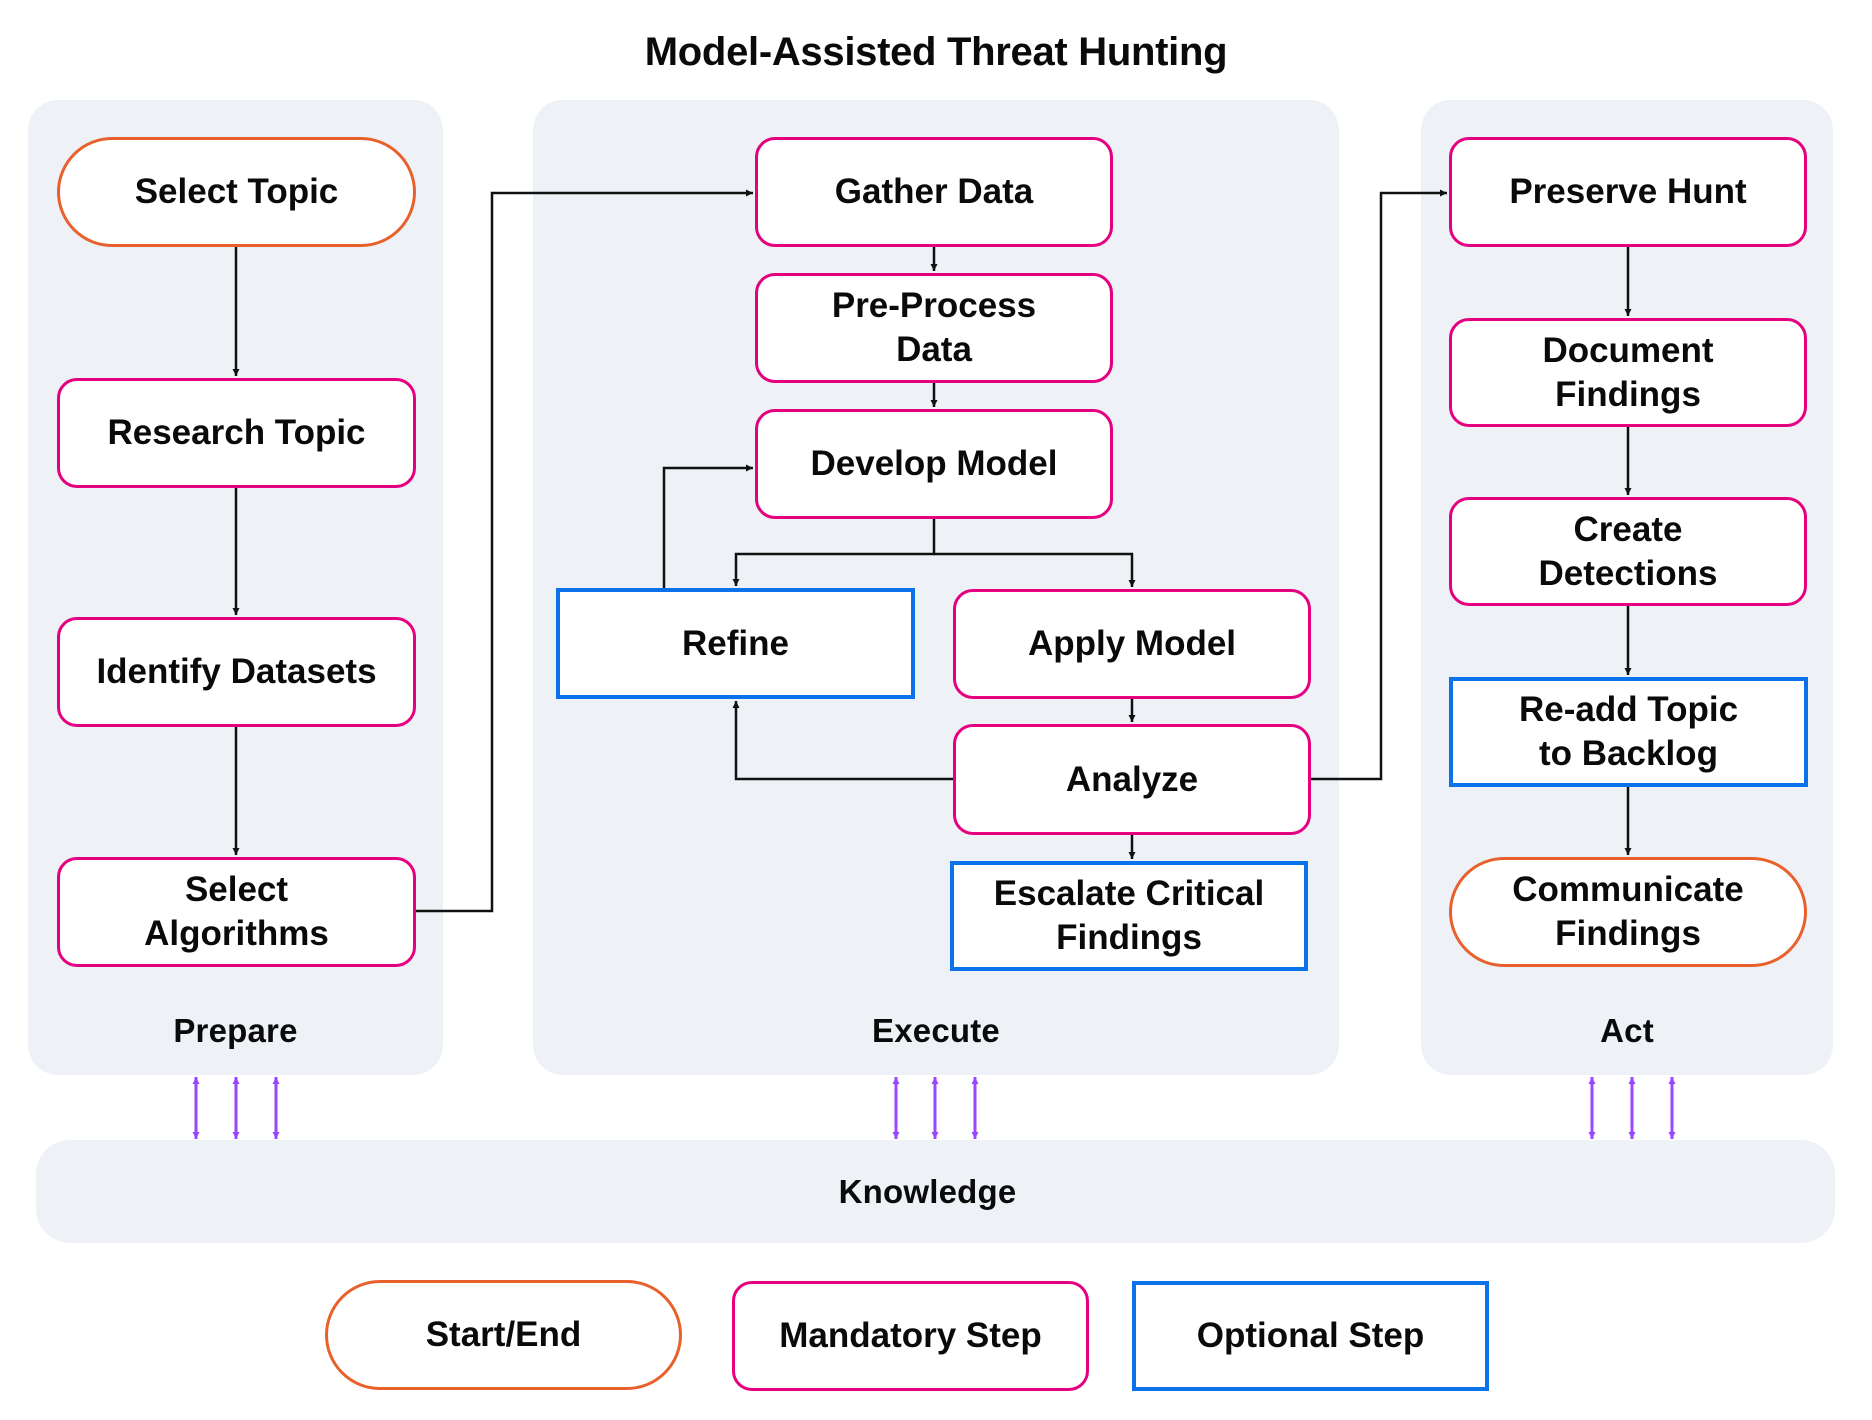 The width and height of the screenshot is (1872, 1420). I want to click on legend-label: Mandatory Step, so click(910, 1335).